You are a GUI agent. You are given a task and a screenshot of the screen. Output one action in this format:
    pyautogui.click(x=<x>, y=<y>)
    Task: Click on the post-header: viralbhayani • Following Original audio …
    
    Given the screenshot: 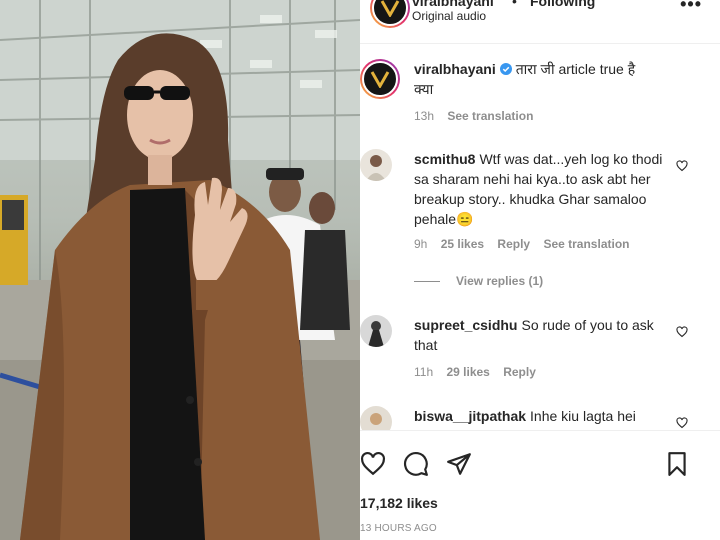 What is the action you would take?
    pyautogui.click(x=540, y=22)
    